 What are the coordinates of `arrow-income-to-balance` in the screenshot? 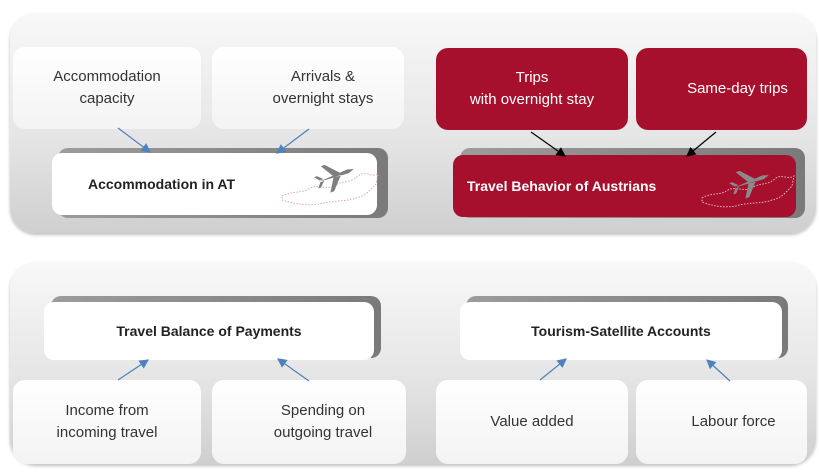 It's located at (133, 370).